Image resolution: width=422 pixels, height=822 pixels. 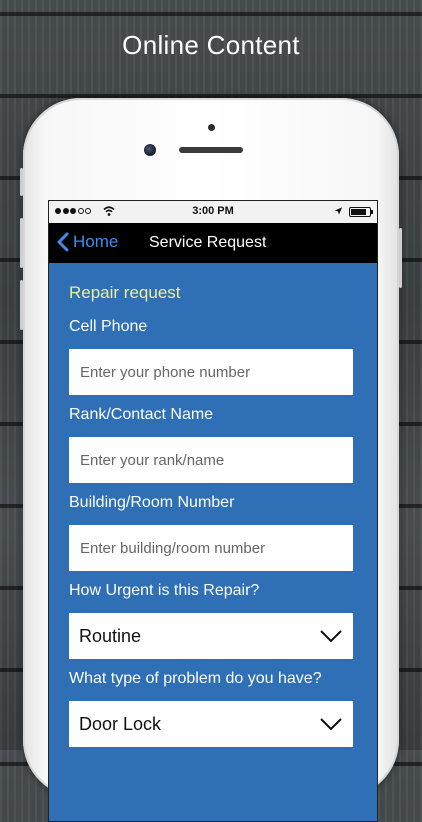 I want to click on problem-type-select: Door Lock, so click(x=211, y=724).